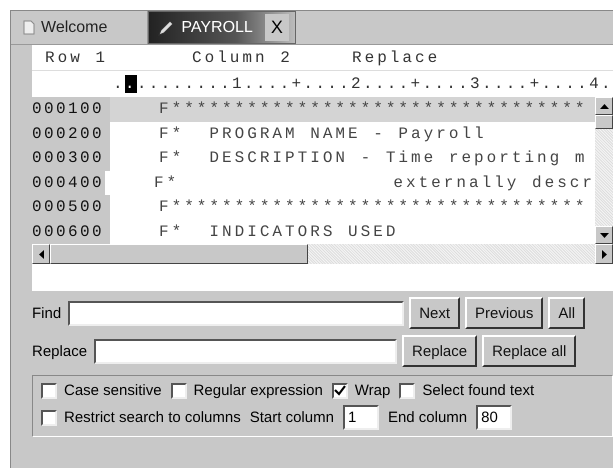  Describe the element at coordinates (373, 183) in the screenshot. I see `code-text: F* externally descr` at that location.